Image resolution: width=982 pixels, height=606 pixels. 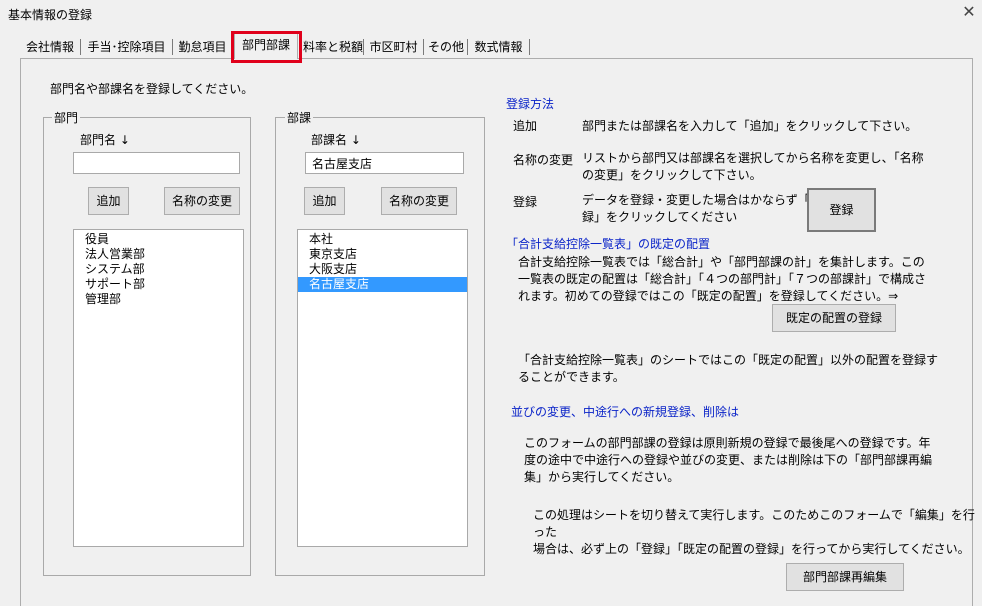 What do you see at coordinates (158, 388) in the screenshot?
I see `bumon-list: 役員 法人営業部 システム部 サポート部 管理部` at bounding box center [158, 388].